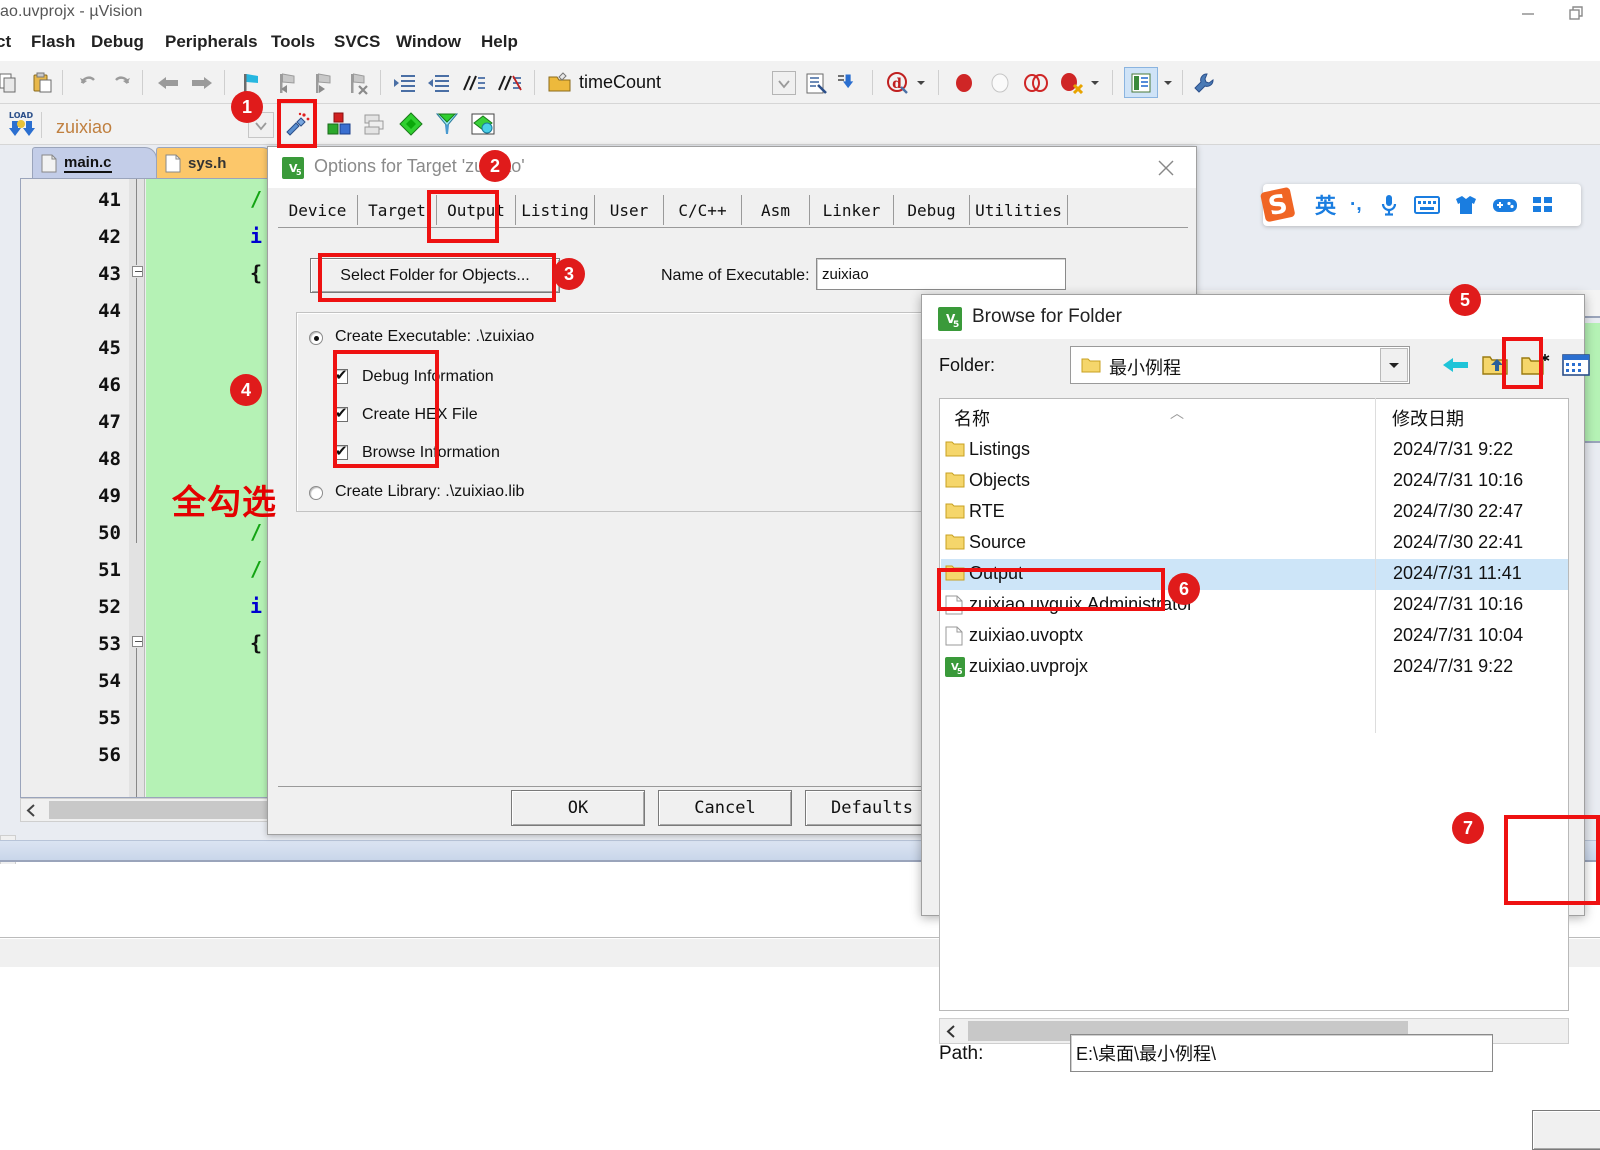 The image size is (1600, 1150). What do you see at coordinates (872, 808) in the screenshot?
I see `defaults-button: Defaults` at bounding box center [872, 808].